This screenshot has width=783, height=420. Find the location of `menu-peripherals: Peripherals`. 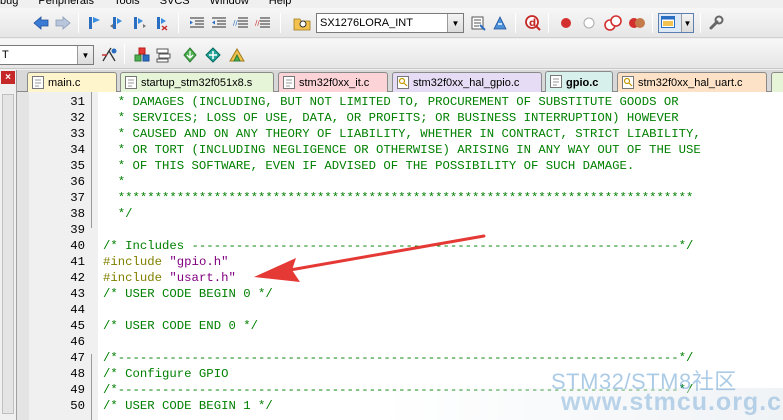

menu-peripherals: Peripherals is located at coordinates (66, 4).